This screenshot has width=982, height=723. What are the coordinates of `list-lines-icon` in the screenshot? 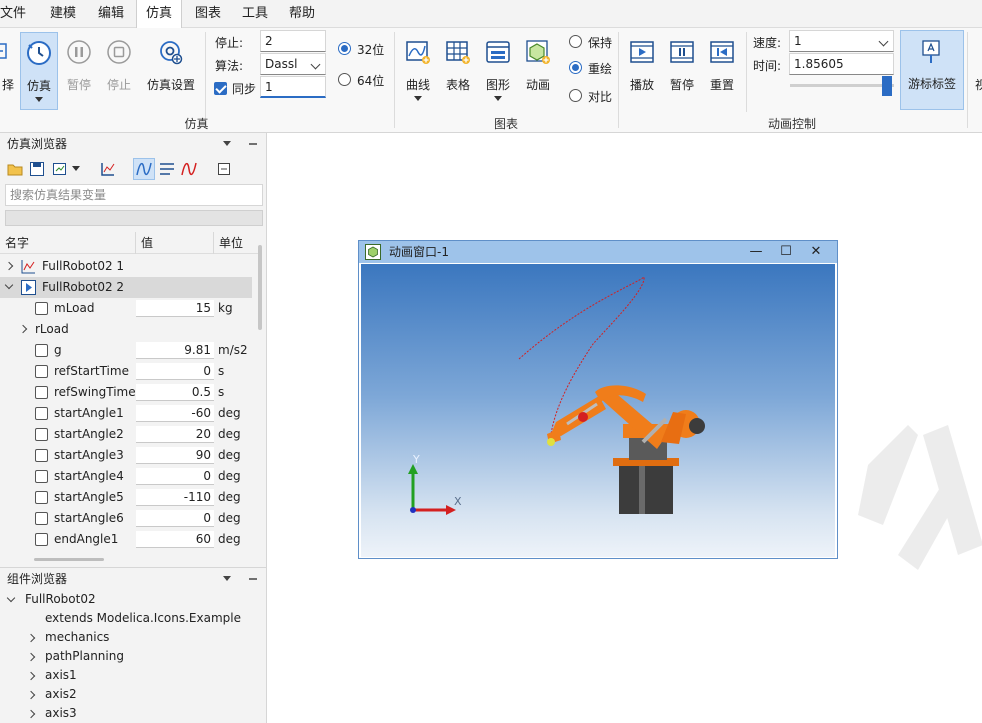 It's located at (167, 169).